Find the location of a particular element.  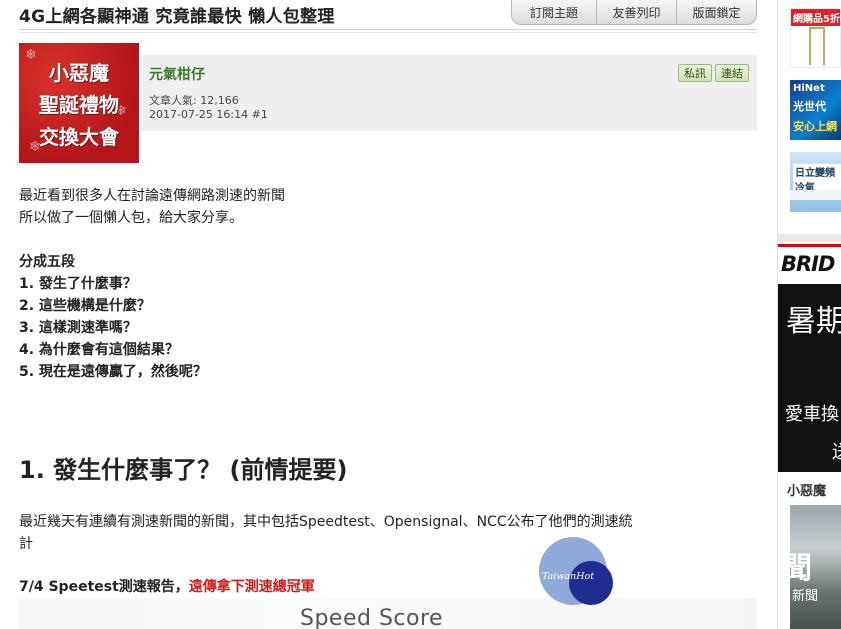

intro-line: 所以做了一個懶人包，給大家分享。 is located at coordinates (131, 218).